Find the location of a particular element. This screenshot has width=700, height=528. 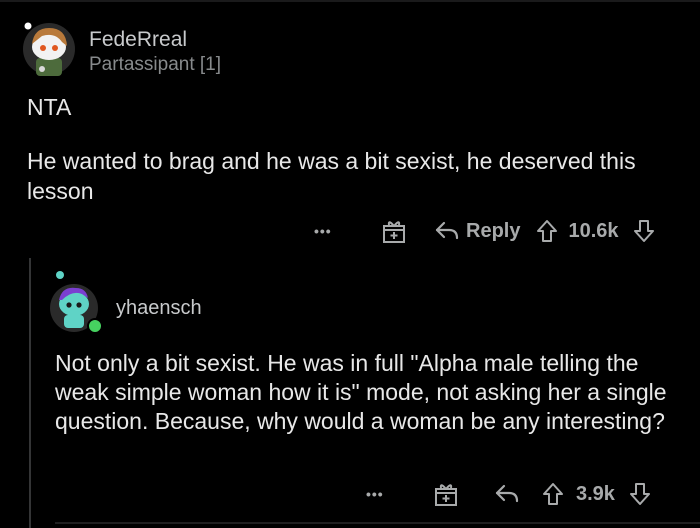

username: FedeRreal is located at coordinates (138, 40).